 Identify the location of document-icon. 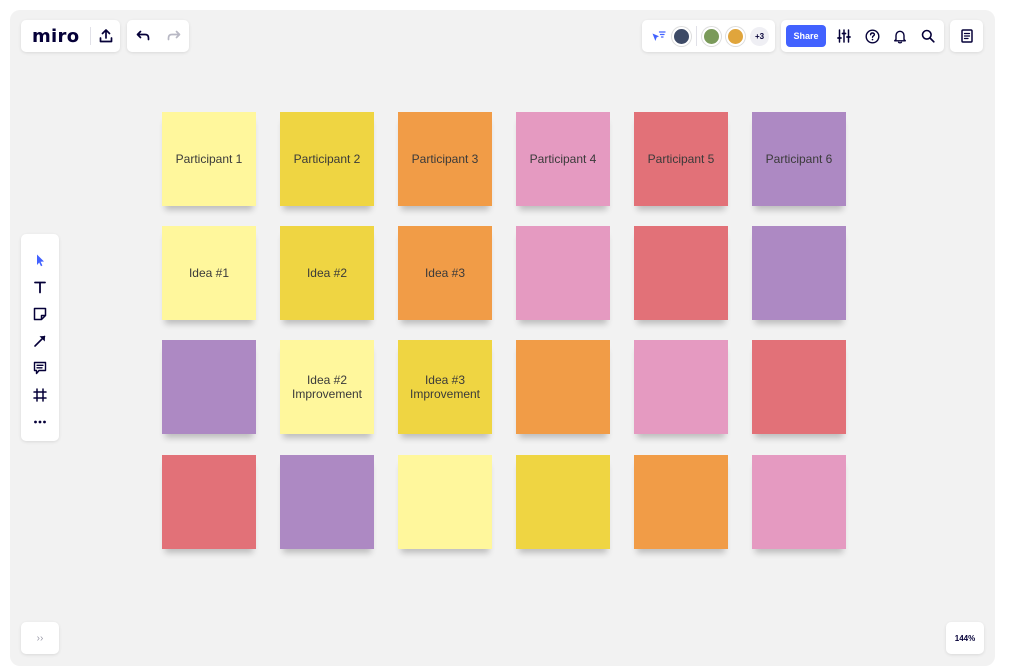
(966, 36).